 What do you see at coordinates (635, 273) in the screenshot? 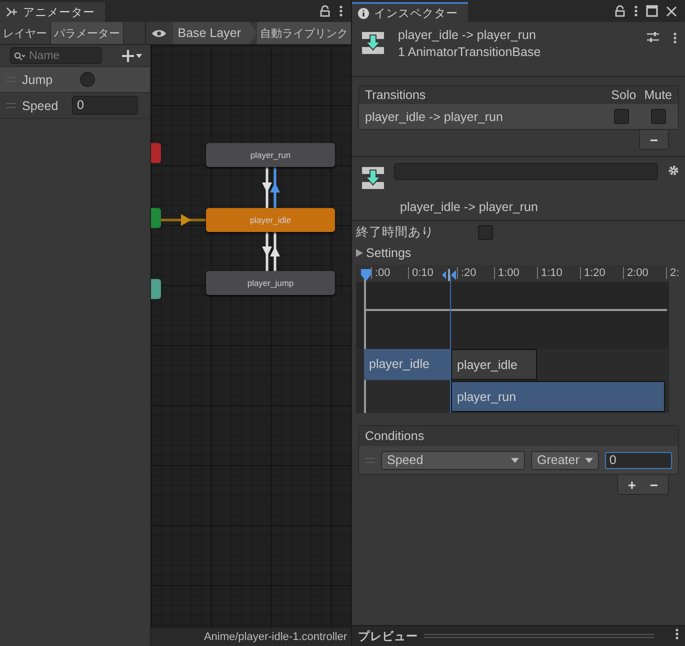
I see `time-tick: 2:00` at bounding box center [635, 273].